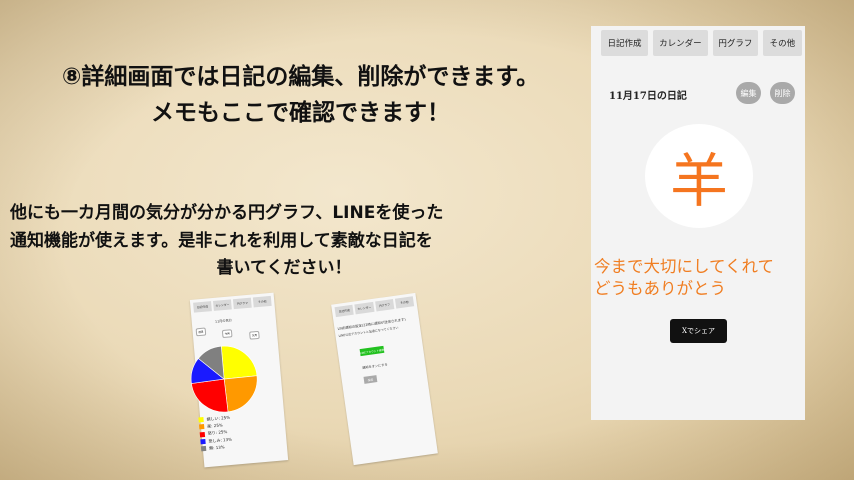  What do you see at coordinates (684, 266) in the screenshot?
I see `memo-line-1: 今まで大切にしてくれて` at bounding box center [684, 266].